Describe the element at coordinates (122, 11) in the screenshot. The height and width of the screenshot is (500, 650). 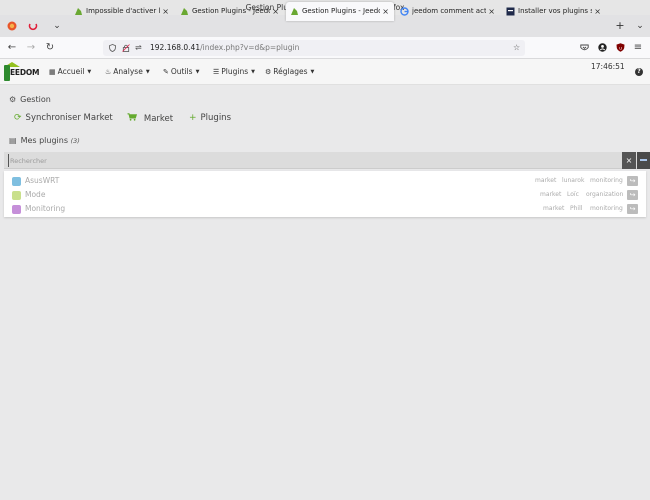
I see `tab-1: Impossible d'activer les pl ×` at that location.